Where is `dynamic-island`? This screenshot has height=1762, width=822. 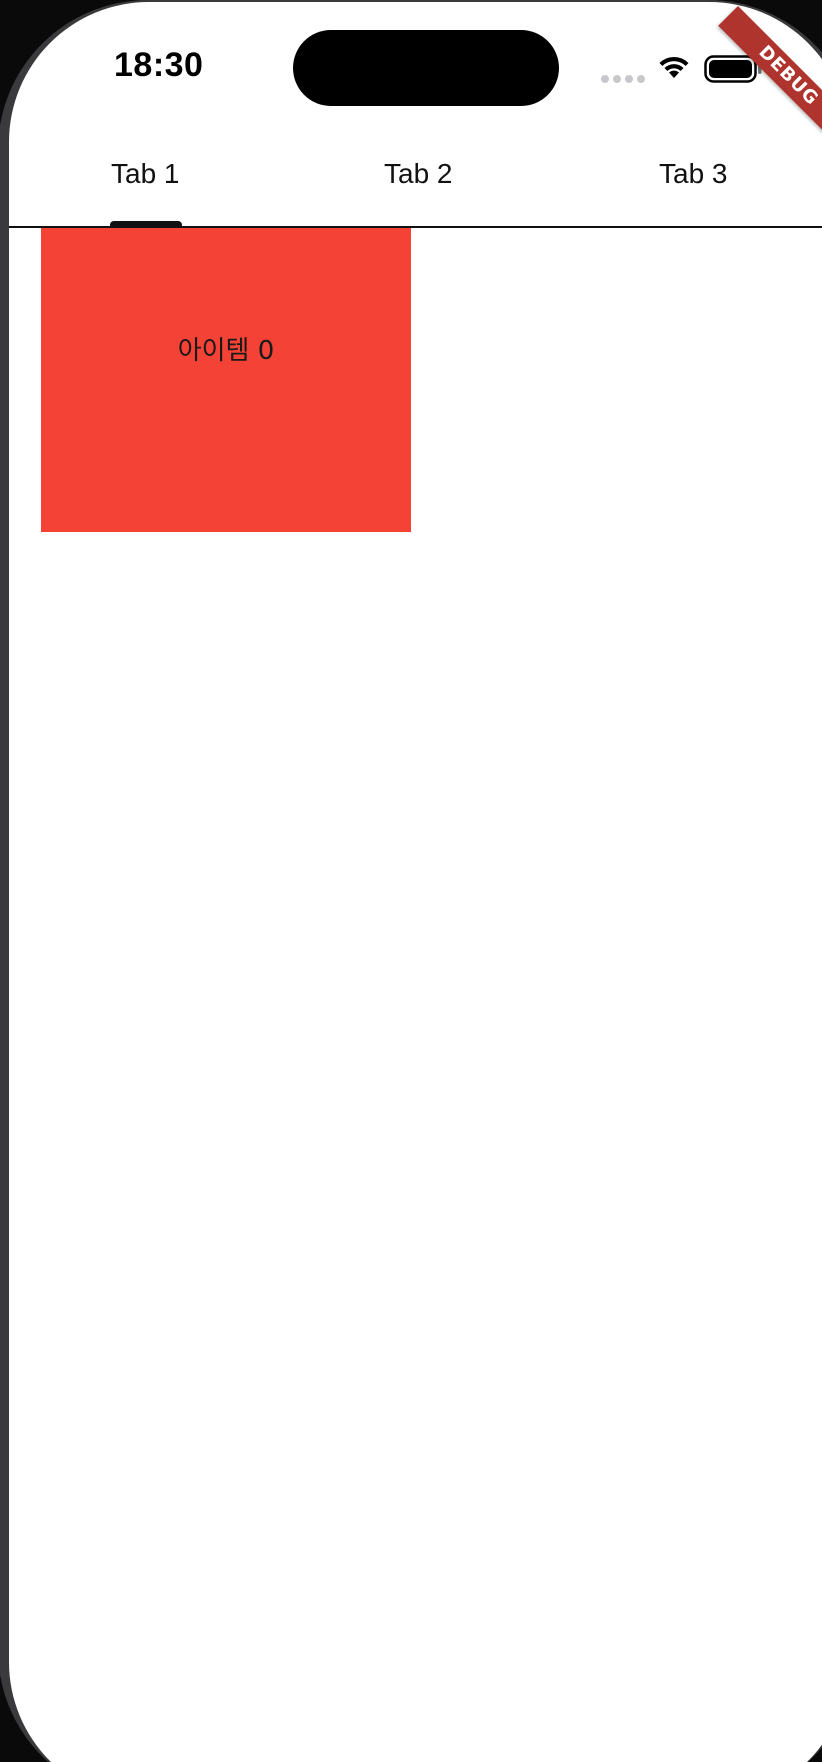 dynamic-island is located at coordinates (426, 68).